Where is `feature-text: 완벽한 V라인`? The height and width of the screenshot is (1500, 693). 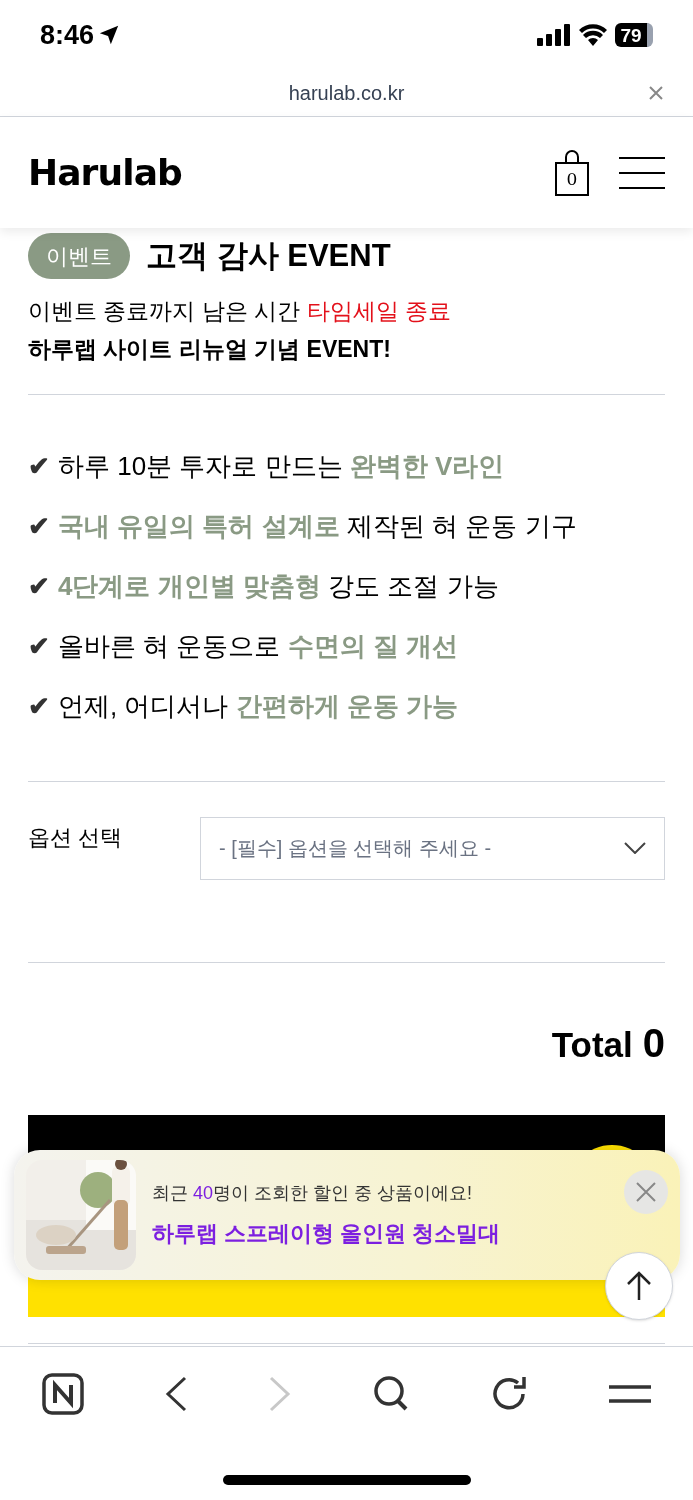
feature-text: 완벽한 V라인 is located at coordinates (427, 466).